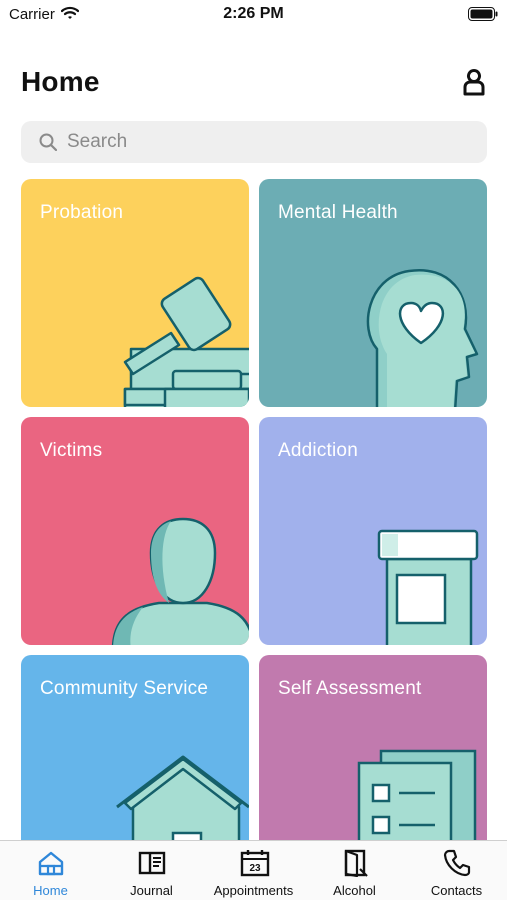 The width and height of the screenshot is (507, 900). Describe the element at coordinates (135, 293) in the screenshot. I see `tile-probation: Probation` at that location.